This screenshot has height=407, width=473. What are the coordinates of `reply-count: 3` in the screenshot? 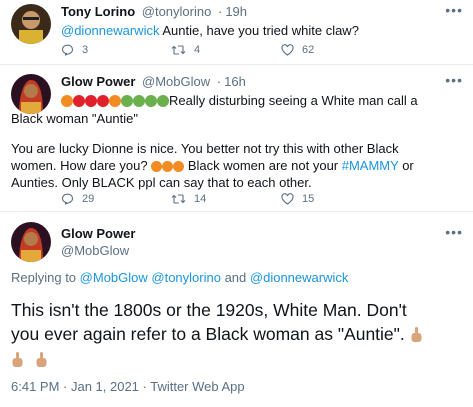 It's located at (85, 50).